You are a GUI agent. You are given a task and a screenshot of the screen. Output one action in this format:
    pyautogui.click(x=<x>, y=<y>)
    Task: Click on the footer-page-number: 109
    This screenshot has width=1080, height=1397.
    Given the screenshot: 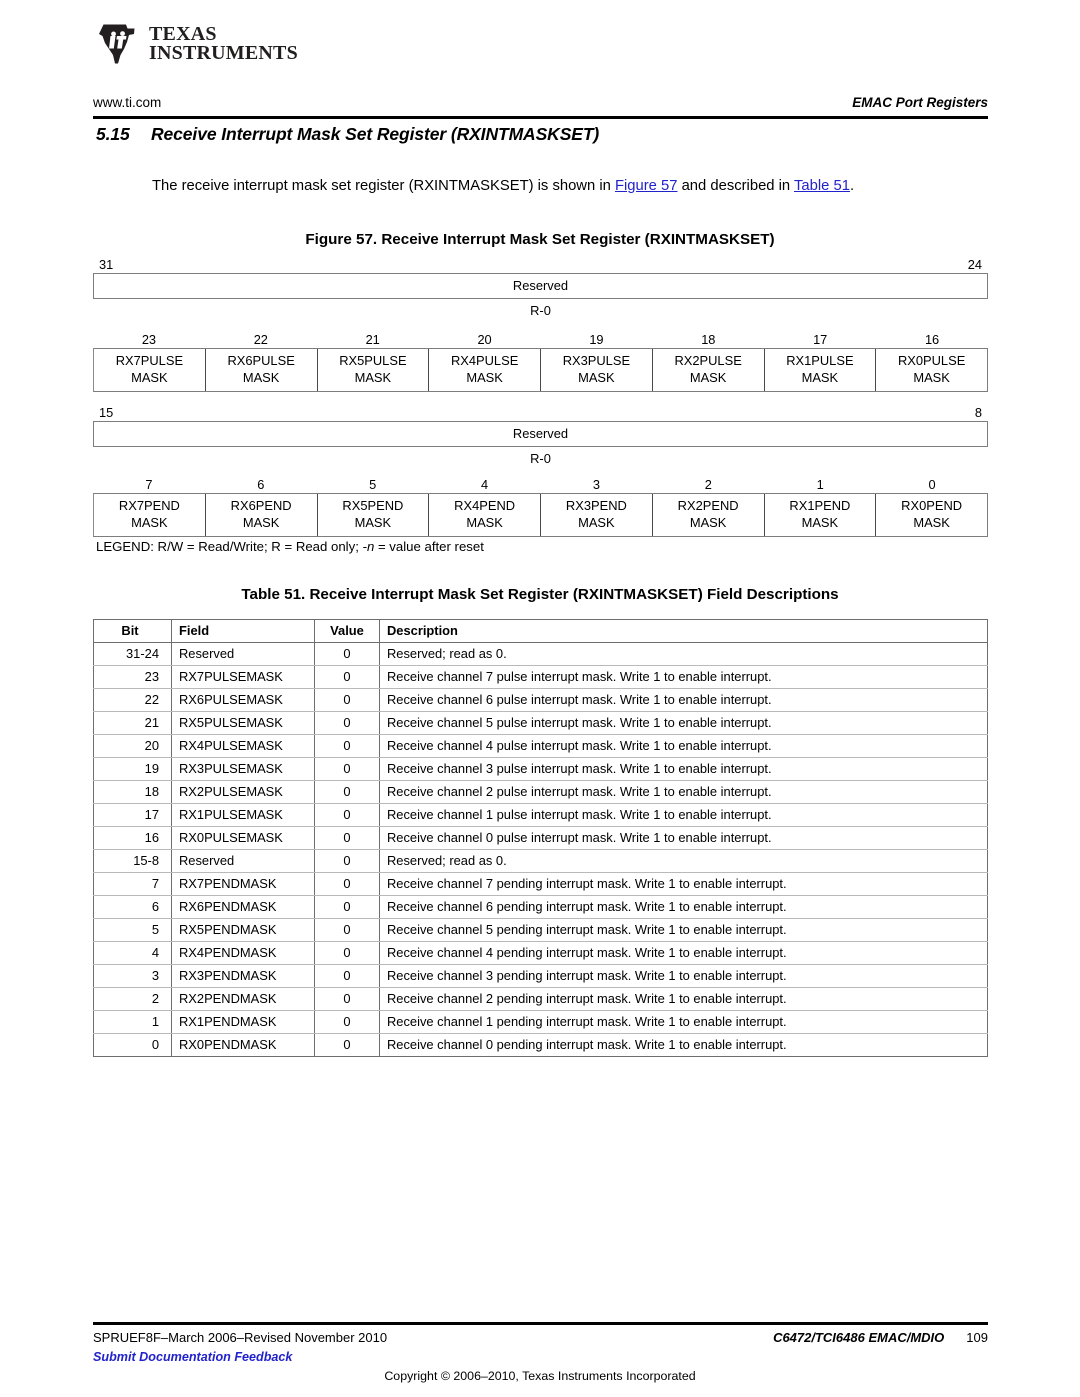 What is the action you would take?
    pyautogui.click(x=977, y=1337)
    